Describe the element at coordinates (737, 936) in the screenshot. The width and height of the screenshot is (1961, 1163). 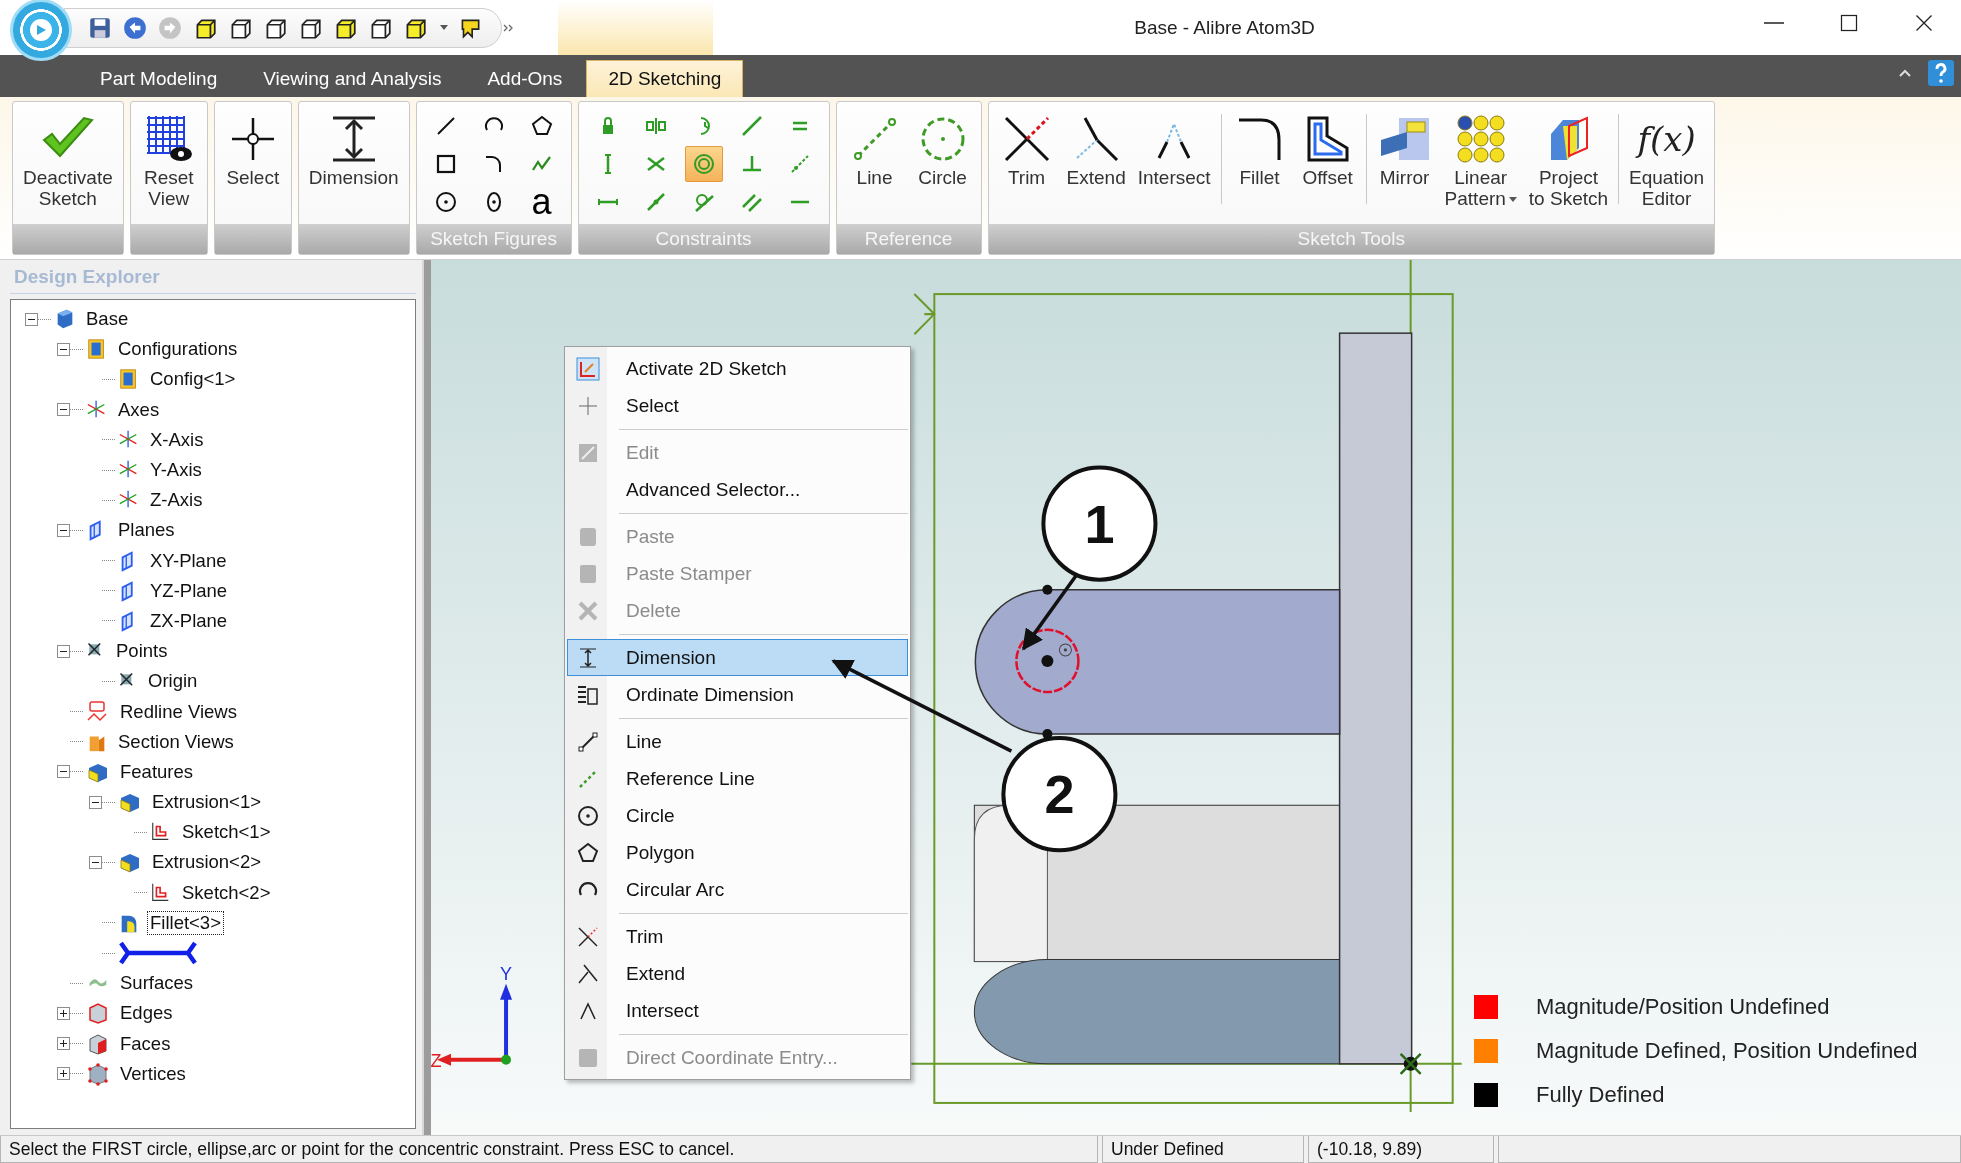
I see `menu-item: Trim` at that location.